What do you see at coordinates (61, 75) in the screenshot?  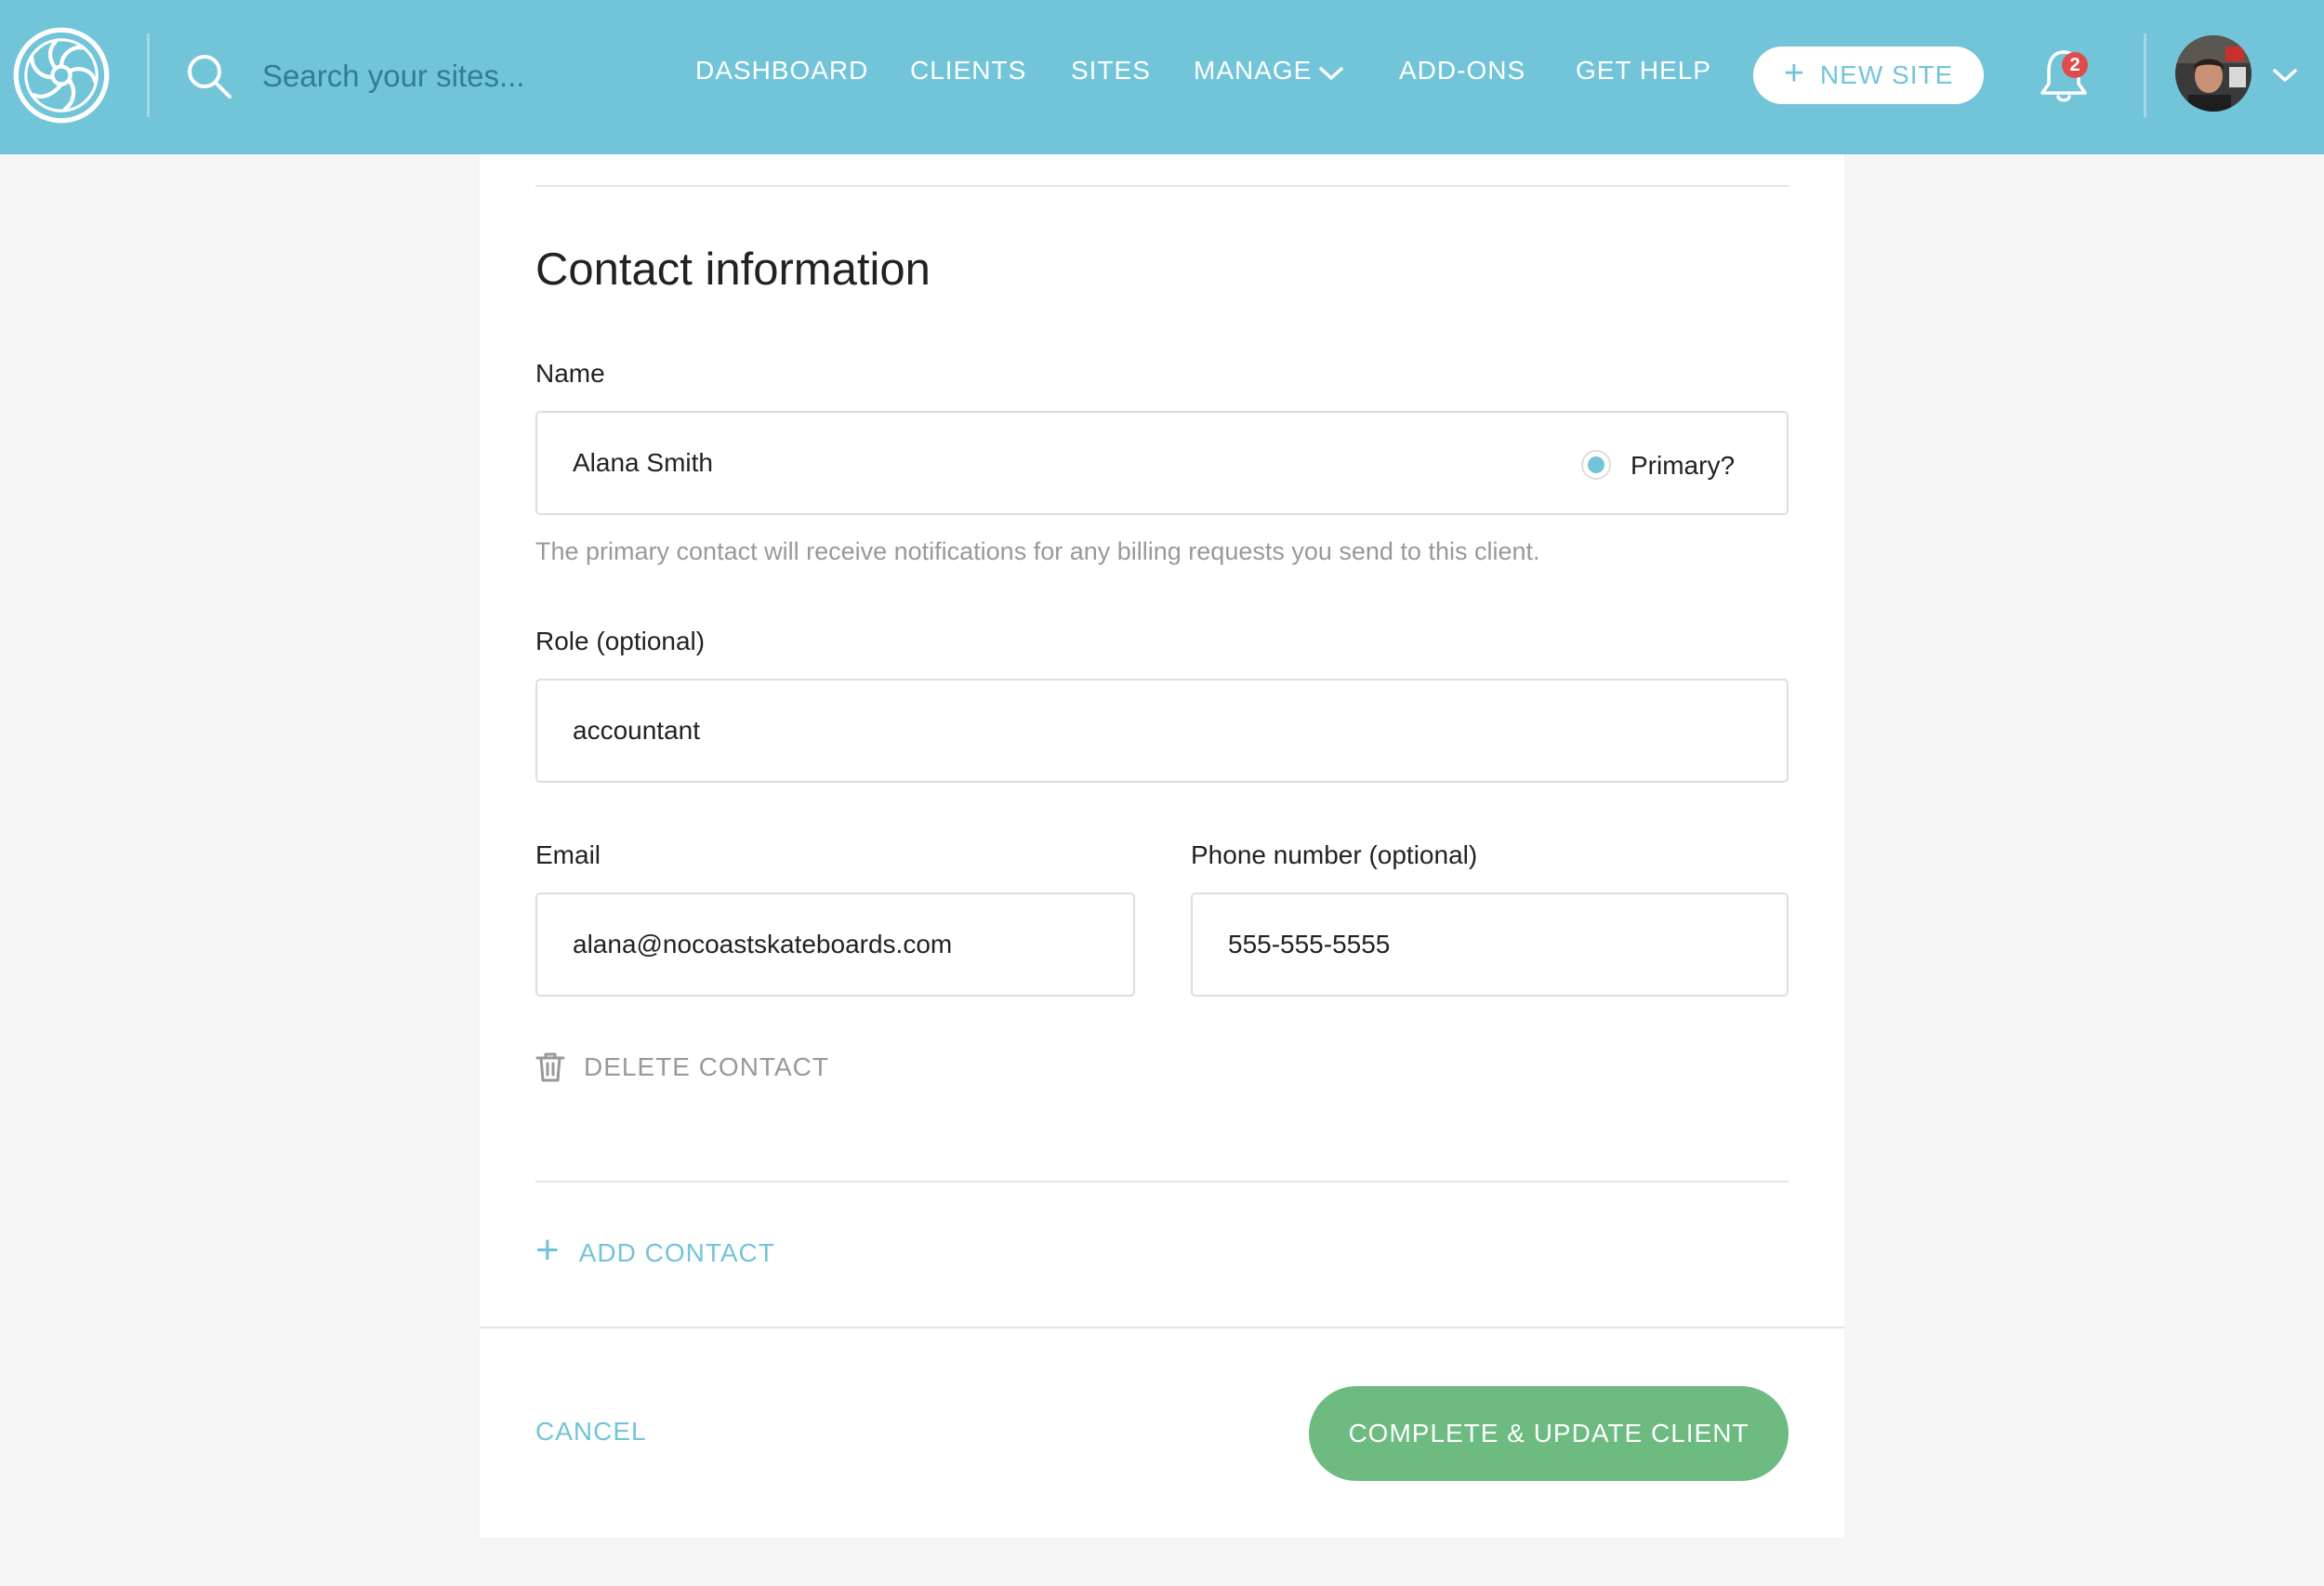 I see `flywheel-logo-icon` at bounding box center [61, 75].